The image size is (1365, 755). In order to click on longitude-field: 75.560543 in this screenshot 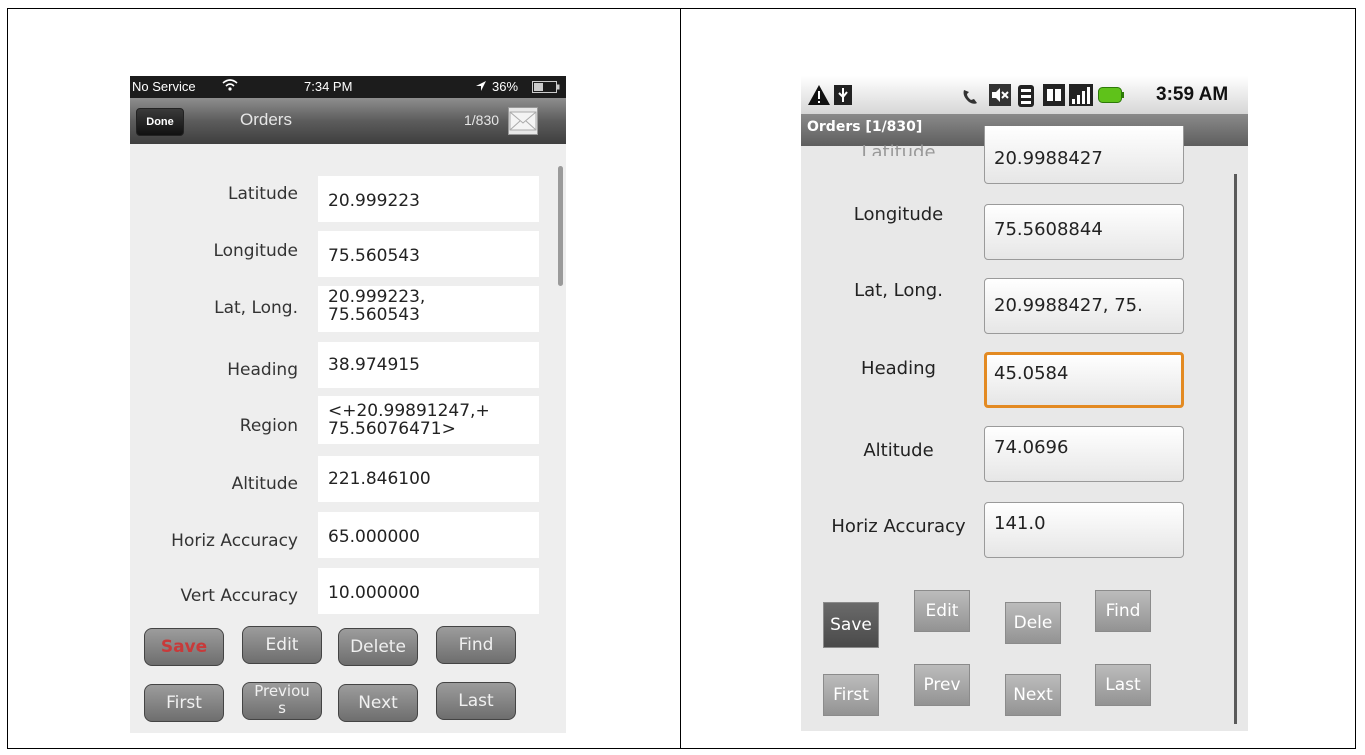, I will do `click(428, 254)`.